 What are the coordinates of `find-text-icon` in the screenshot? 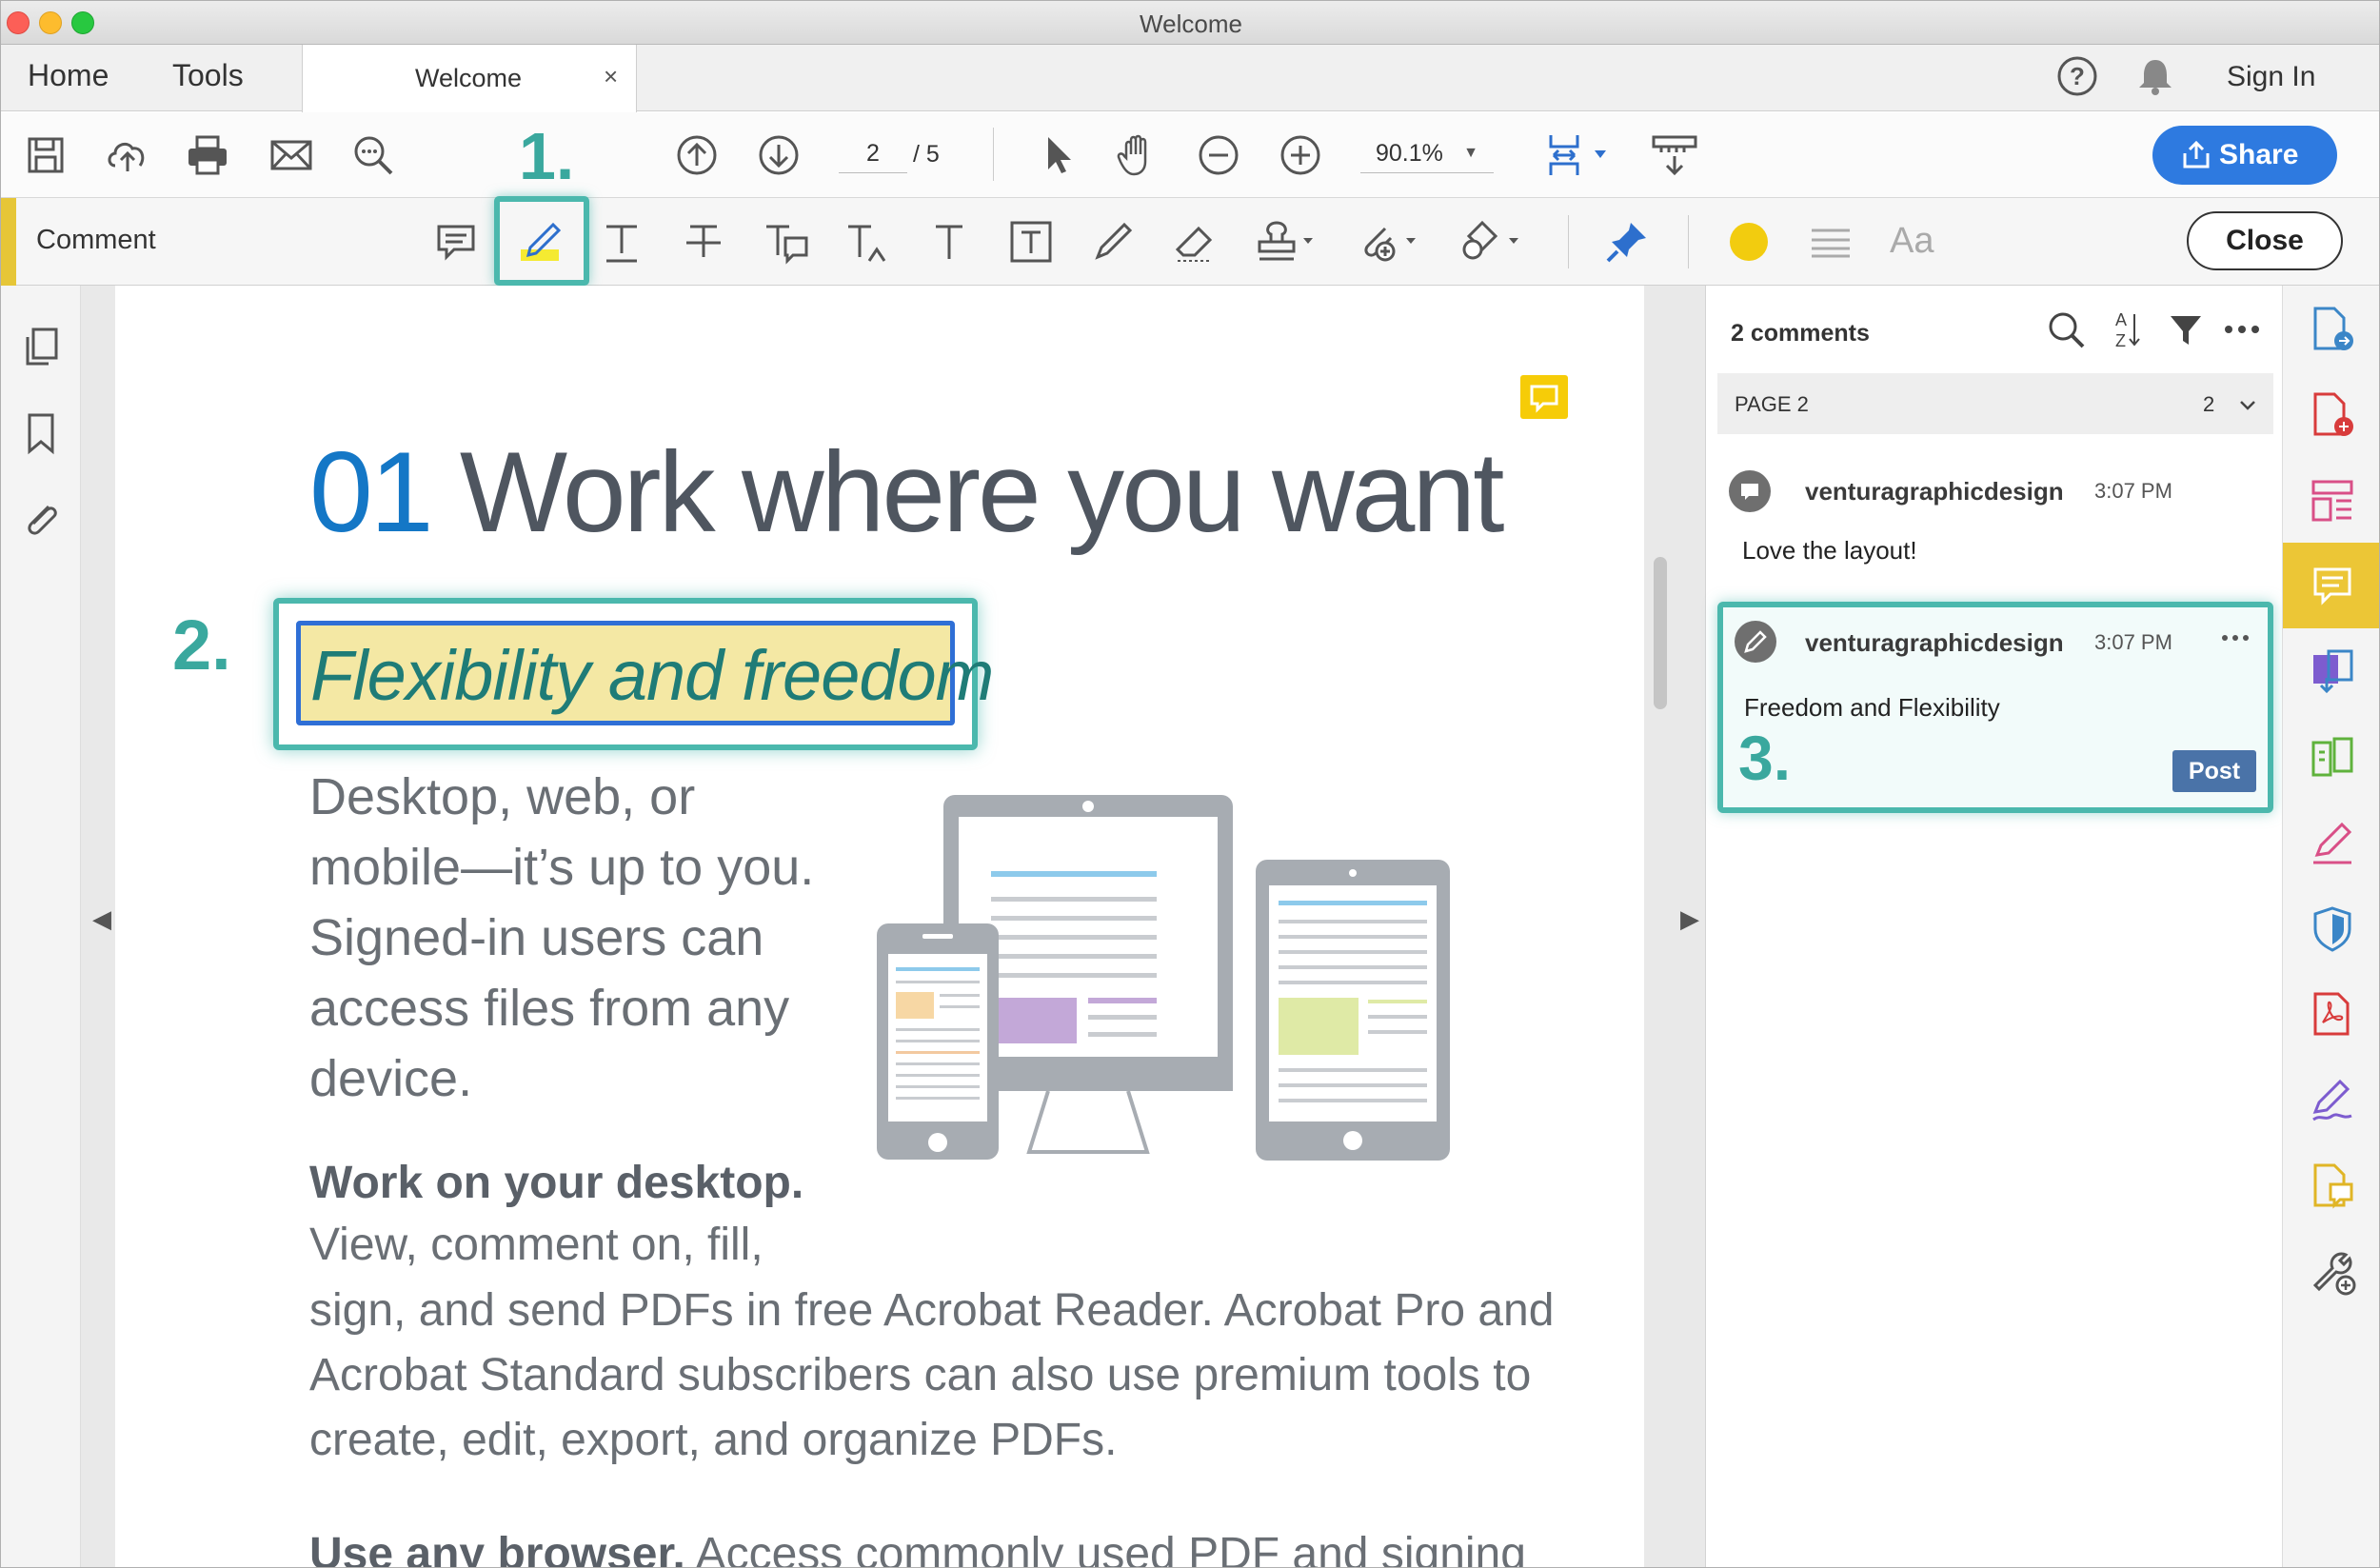 It's located at (373, 155).